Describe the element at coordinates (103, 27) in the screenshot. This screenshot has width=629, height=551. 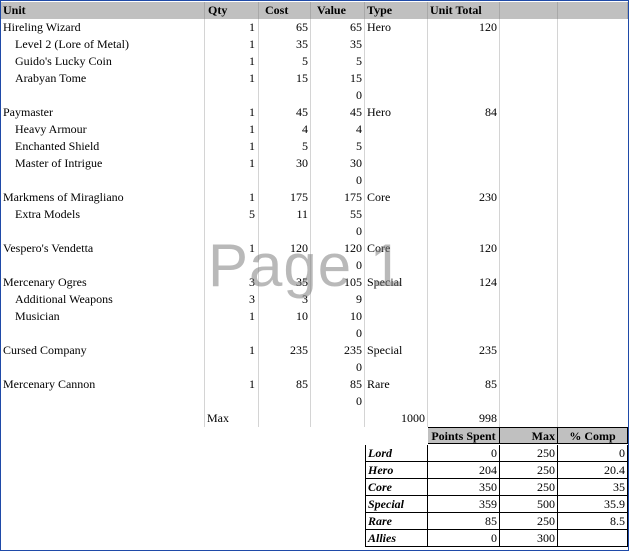
I see `unit-name-cell: Hireling Wizard` at that location.